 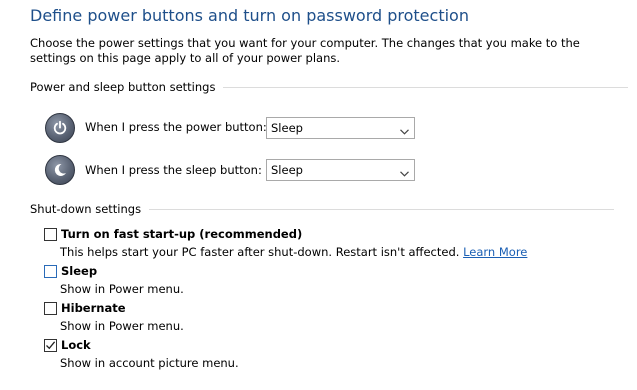 What do you see at coordinates (141, 354) in the screenshot?
I see `lock-option: Lock Show in account picture menu.` at bounding box center [141, 354].